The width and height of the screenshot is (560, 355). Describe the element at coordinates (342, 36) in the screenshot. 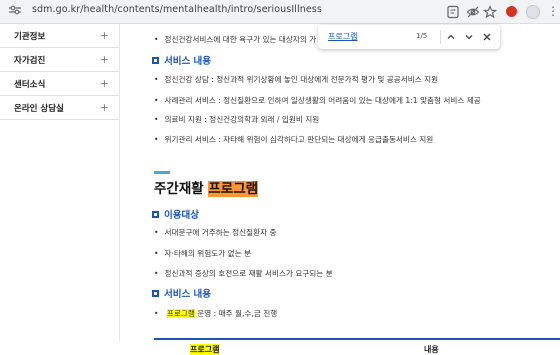

I see `find-input: 프로그램` at that location.